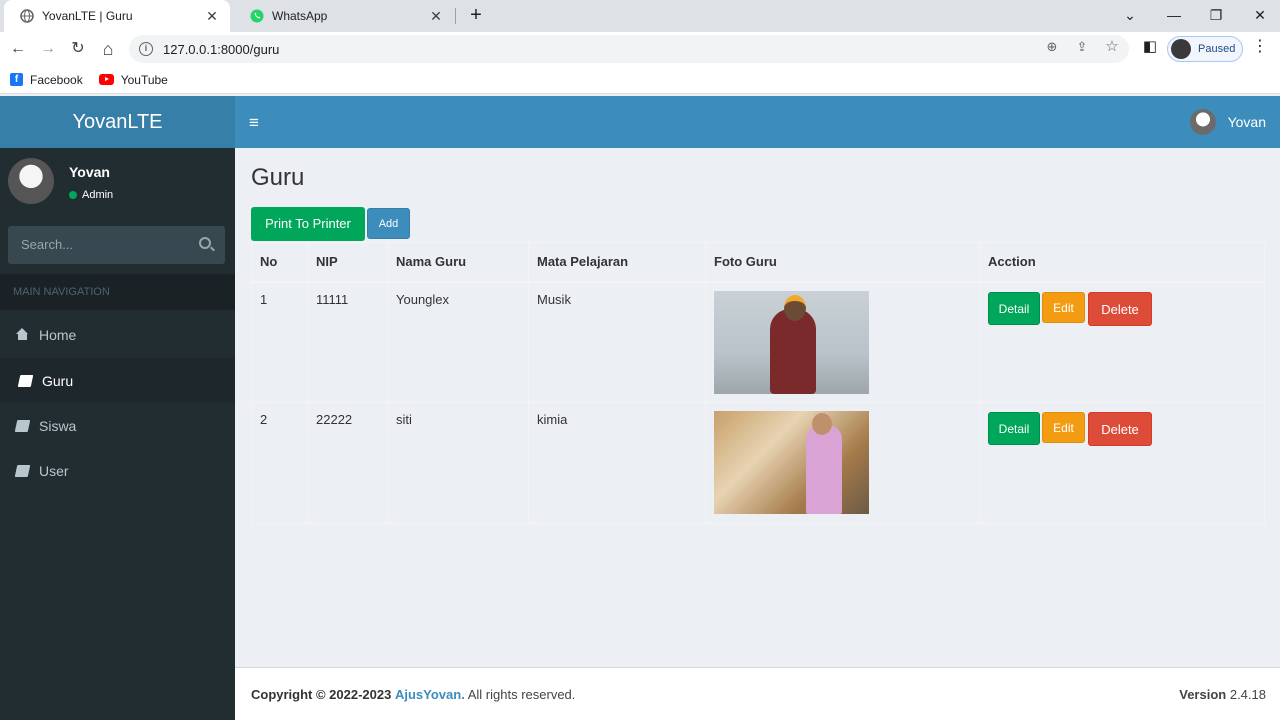  I want to click on bookmark-star-icon: ☆, so click(1112, 47).